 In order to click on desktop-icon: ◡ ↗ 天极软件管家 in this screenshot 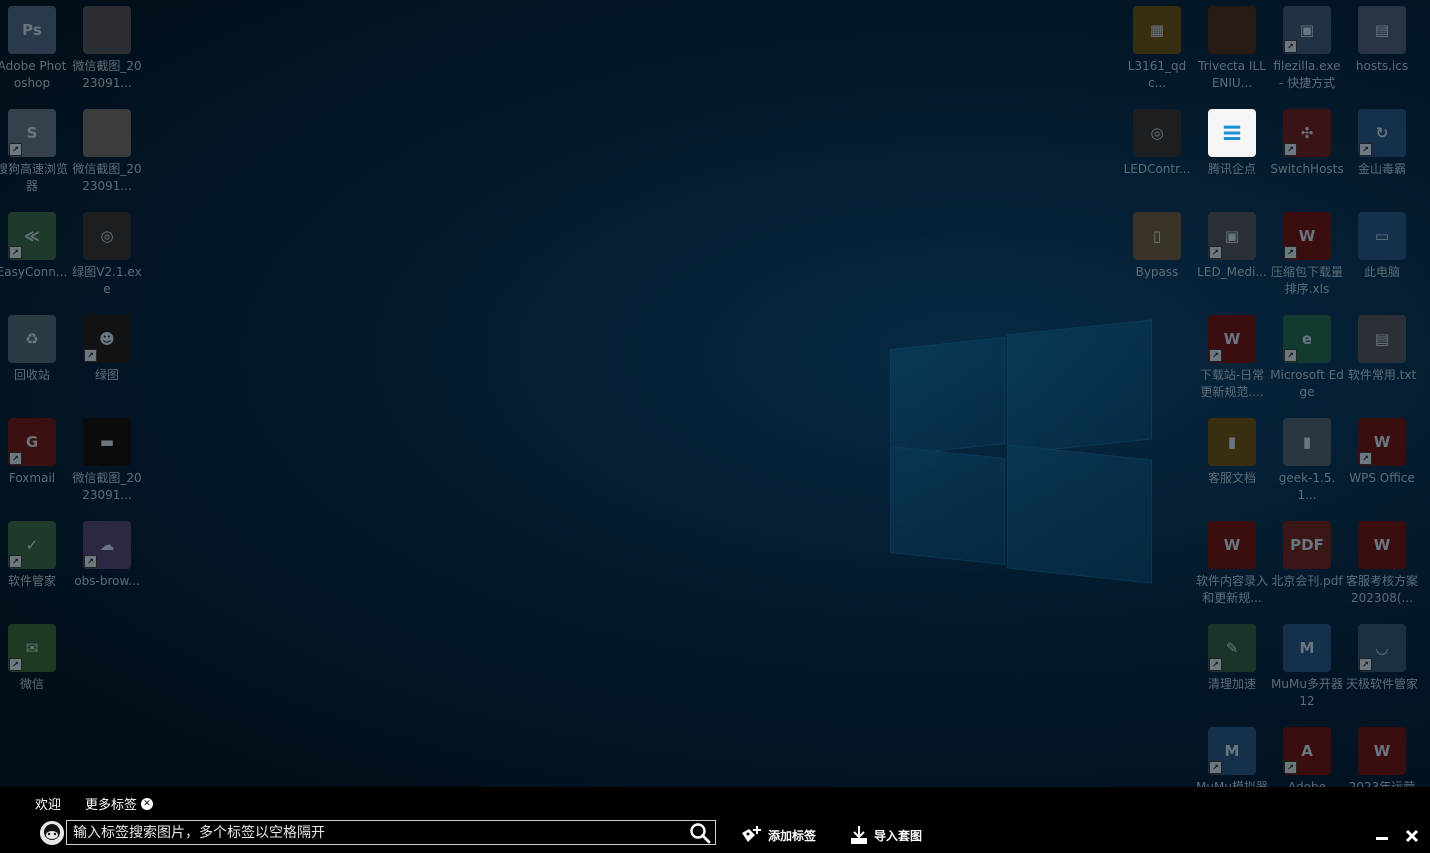, I will do `click(1382, 658)`.